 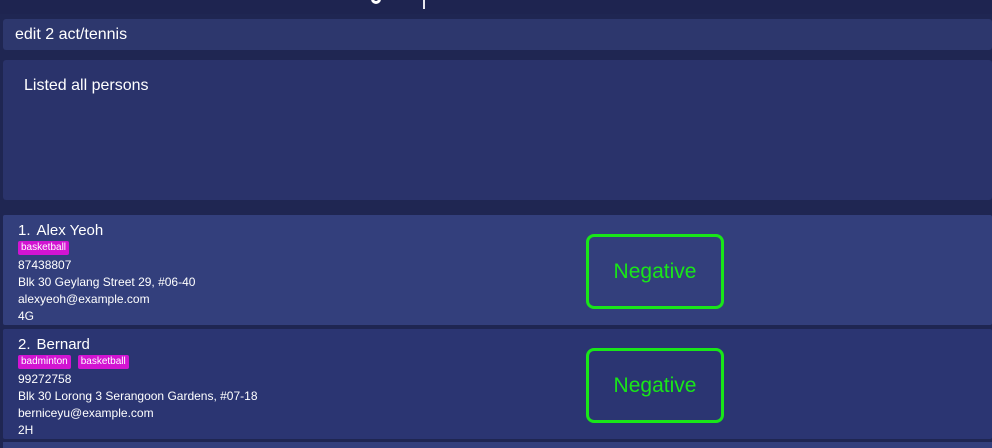 I want to click on person-tag: badminton, so click(x=44, y=362).